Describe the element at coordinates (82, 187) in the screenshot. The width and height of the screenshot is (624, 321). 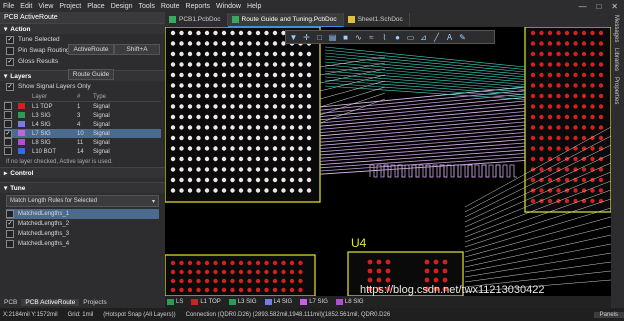
I see `tune-section-header: ▾ Tune` at that location.